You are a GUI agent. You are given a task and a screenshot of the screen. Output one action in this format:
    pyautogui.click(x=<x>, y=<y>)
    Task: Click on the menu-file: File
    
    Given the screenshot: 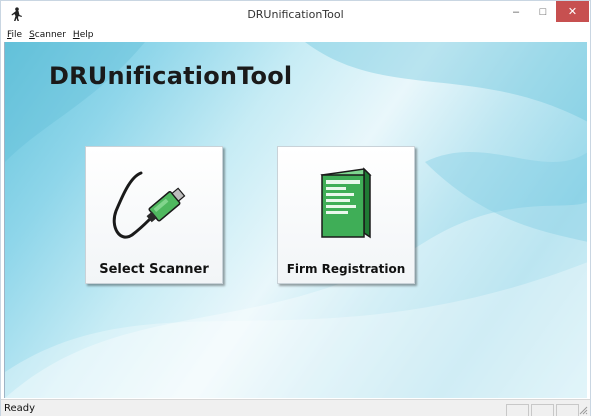 What is the action you would take?
    pyautogui.click(x=14, y=35)
    